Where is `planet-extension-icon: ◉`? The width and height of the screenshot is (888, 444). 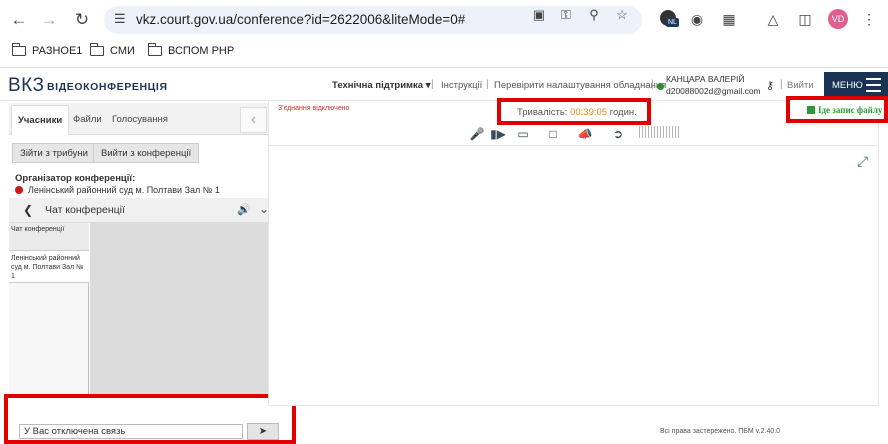 planet-extension-icon: ◉ is located at coordinates (697, 19).